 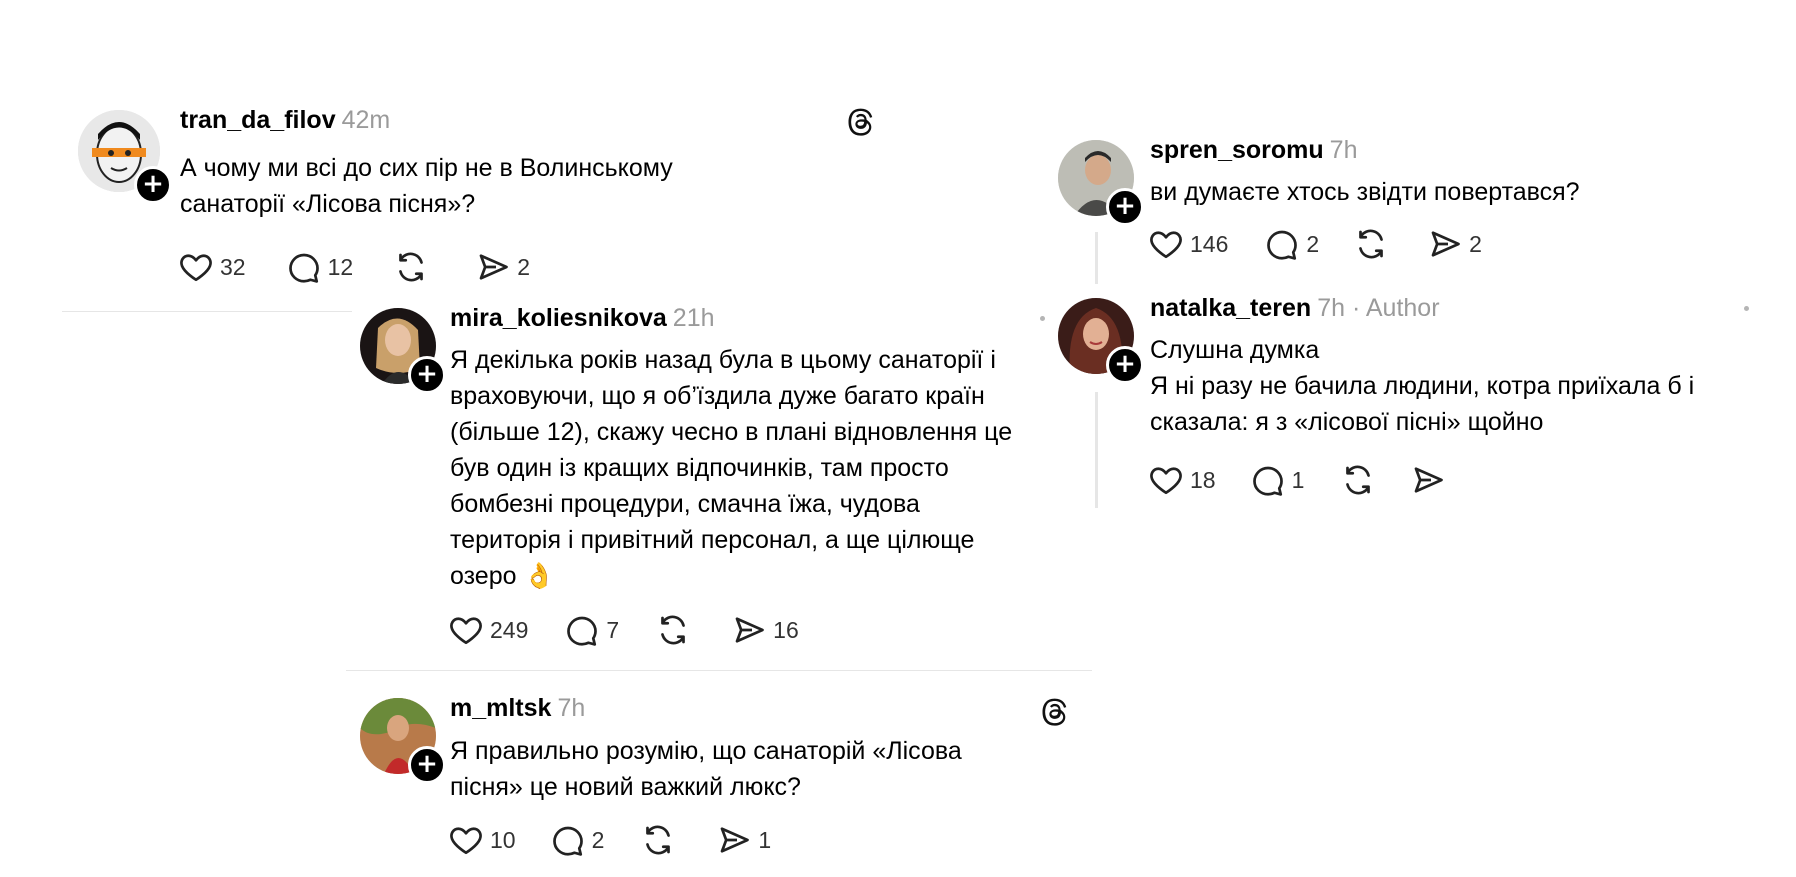 What do you see at coordinates (1253, 150) in the screenshot?
I see `post-username: spren_soromu 7h` at bounding box center [1253, 150].